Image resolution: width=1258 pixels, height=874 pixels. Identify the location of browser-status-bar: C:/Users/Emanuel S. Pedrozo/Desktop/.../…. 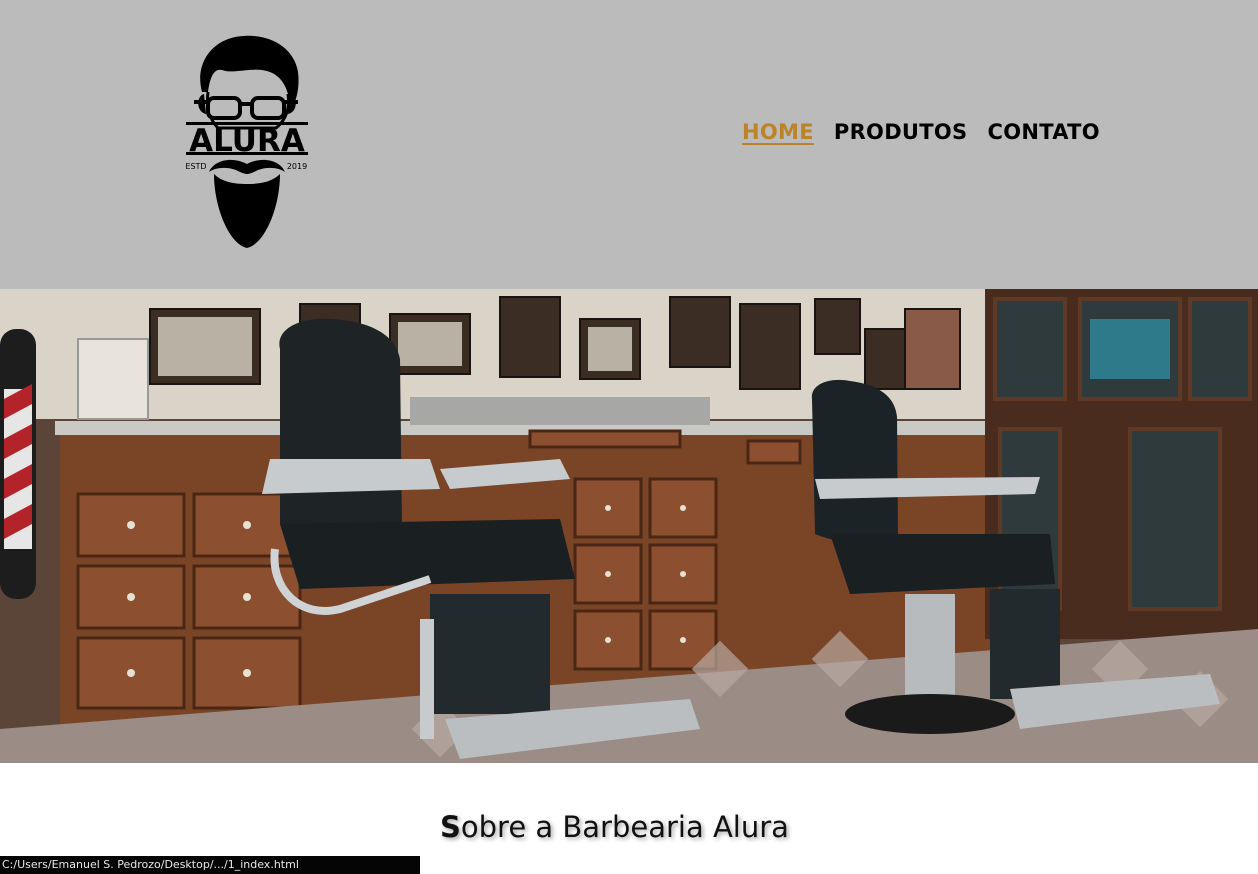
(210, 865).